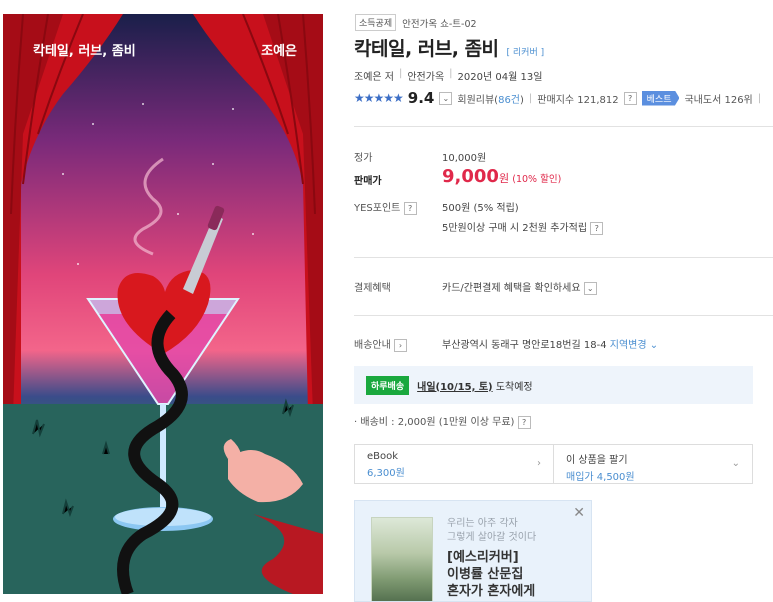  I want to click on format-price: 매입가 4,500원, so click(600, 477).